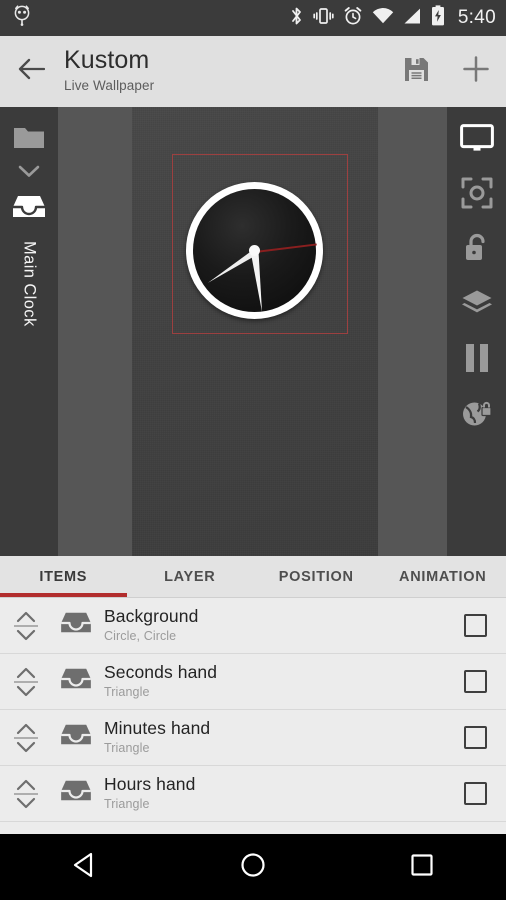  I want to click on tab-animation: ANIMATION, so click(443, 576).